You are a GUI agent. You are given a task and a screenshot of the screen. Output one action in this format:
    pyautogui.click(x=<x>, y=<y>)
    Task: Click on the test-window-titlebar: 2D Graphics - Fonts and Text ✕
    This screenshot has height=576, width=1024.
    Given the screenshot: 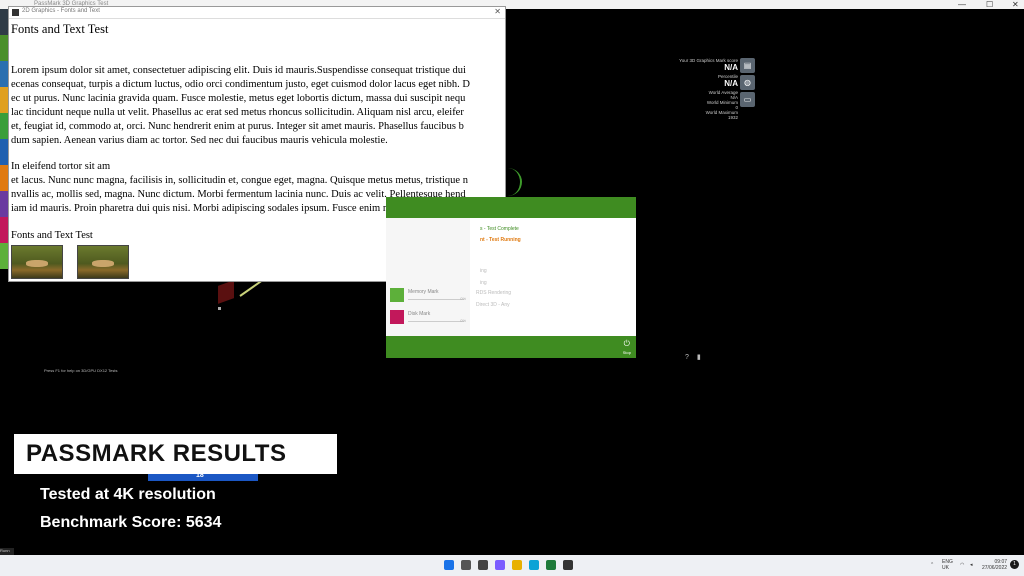 What is the action you would take?
    pyautogui.click(x=257, y=13)
    